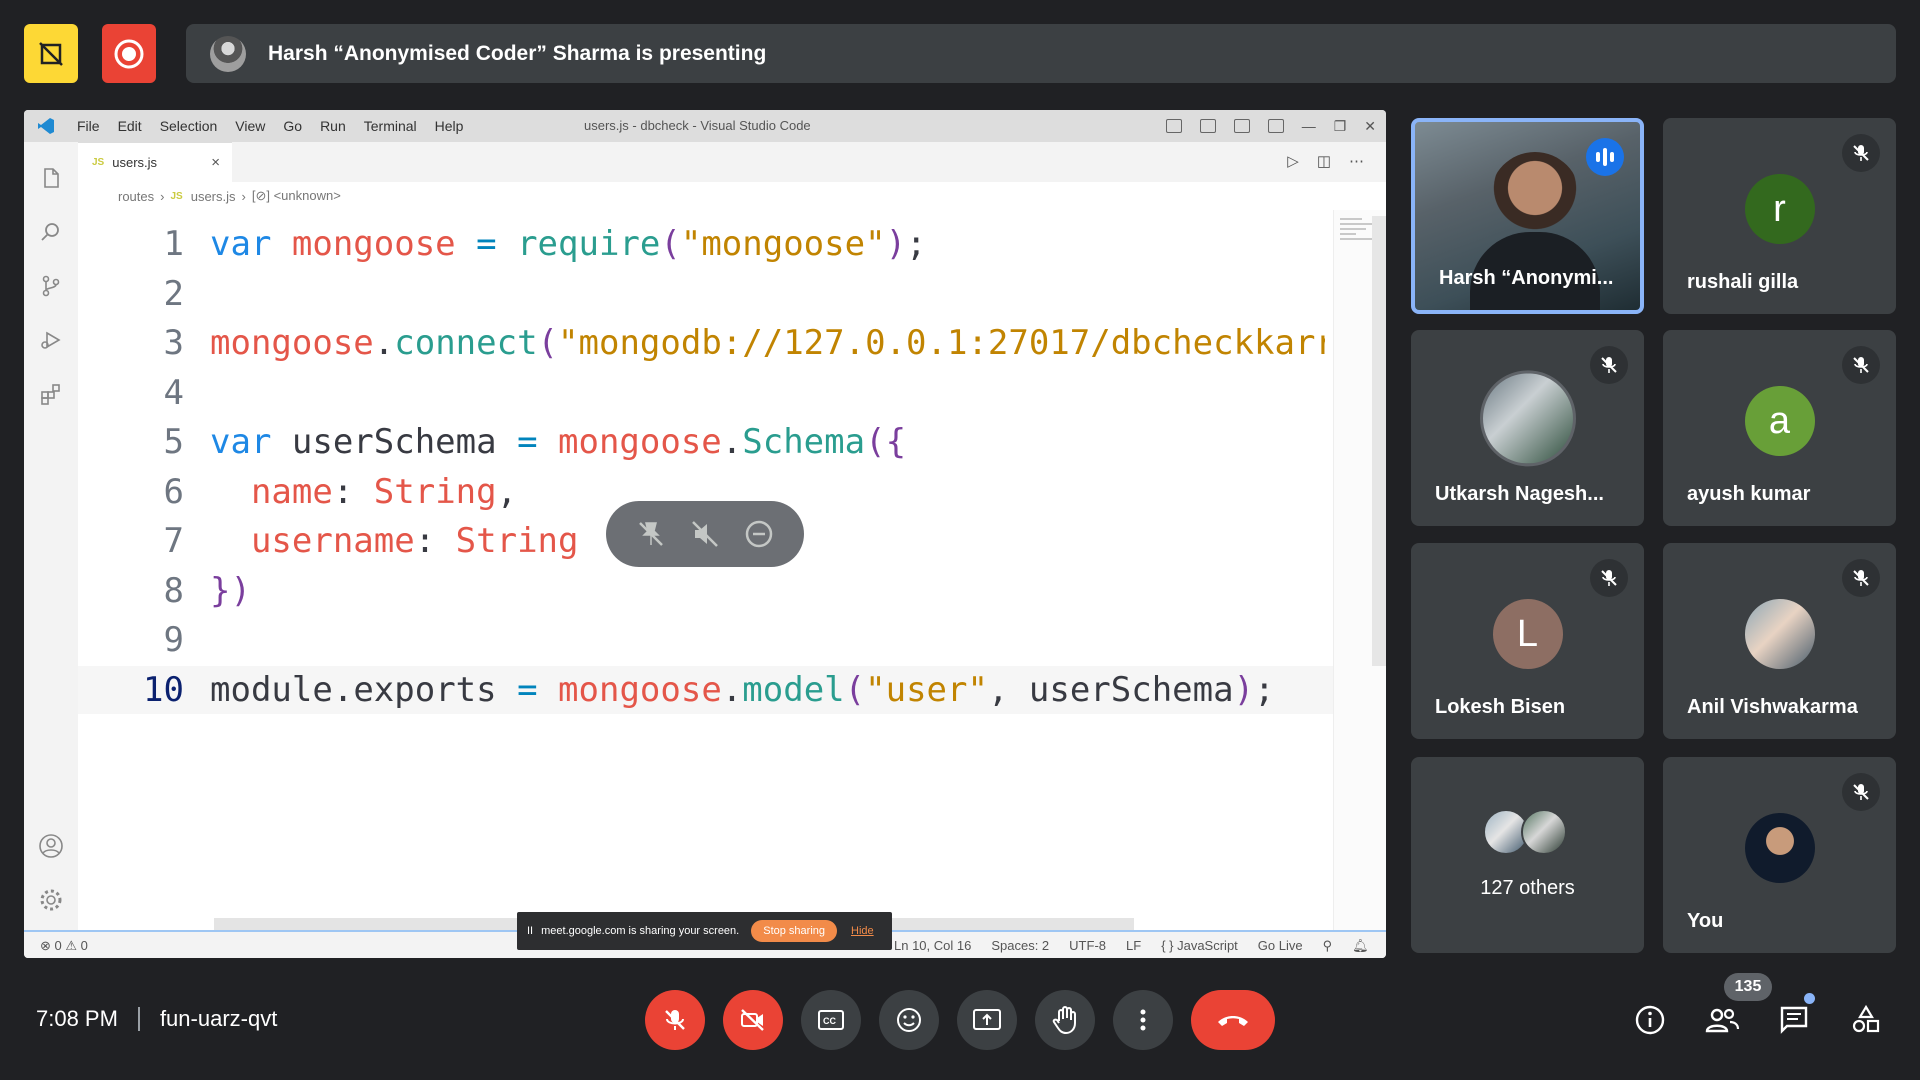 Image resolution: width=1920 pixels, height=1080 pixels. Describe the element at coordinates (1527, 855) in the screenshot. I see `participant-tile-others: 127 others` at that location.